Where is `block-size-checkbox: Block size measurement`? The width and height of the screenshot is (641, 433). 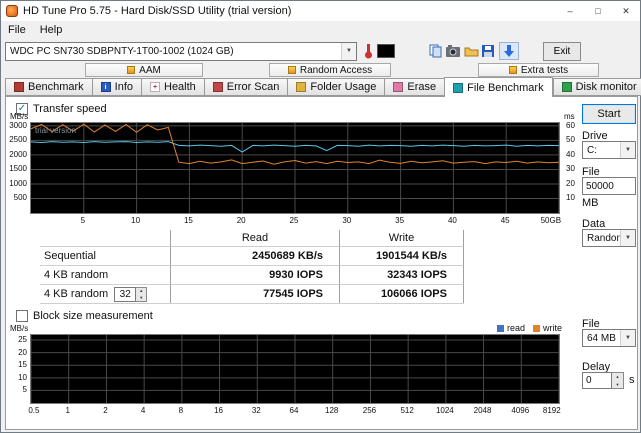 block-size-checkbox: Block size measurement is located at coordinates (84, 316).